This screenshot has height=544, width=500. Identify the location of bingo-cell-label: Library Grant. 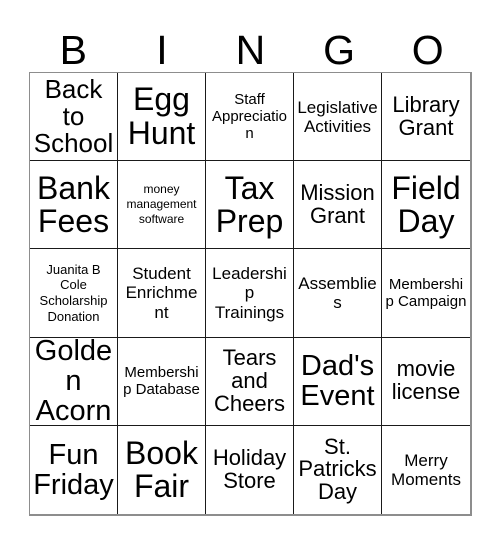
(426, 115).